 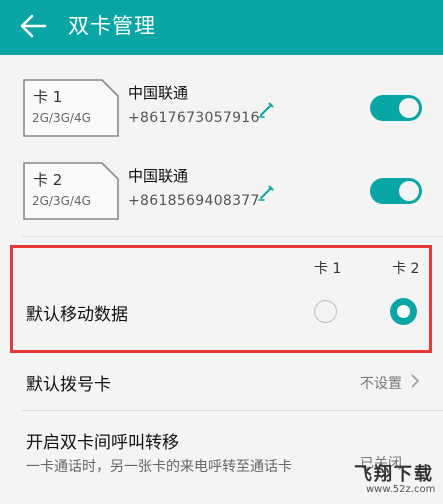 What do you see at coordinates (325, 311) in the screenshot?
I see `default-data-sim-1-radio` at bounding box center [325, 311].